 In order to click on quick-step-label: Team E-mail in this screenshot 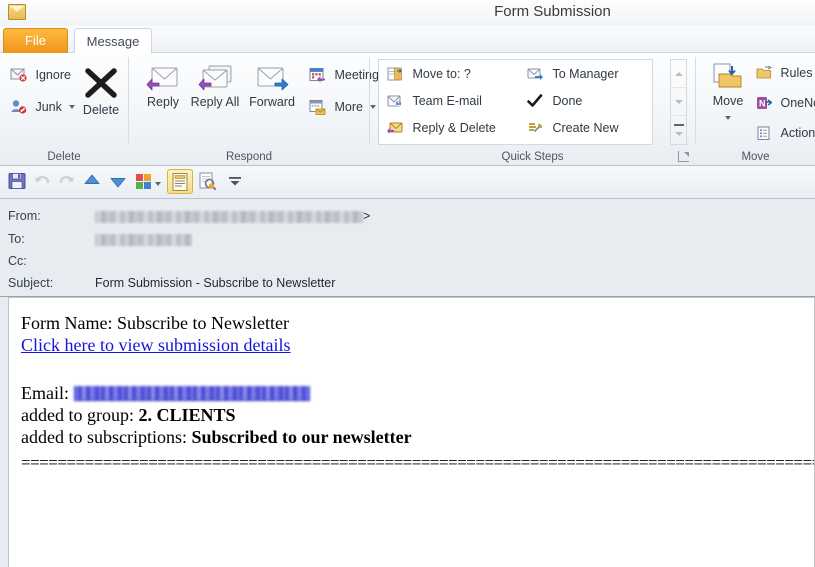, I will do `click(447, 100)`.